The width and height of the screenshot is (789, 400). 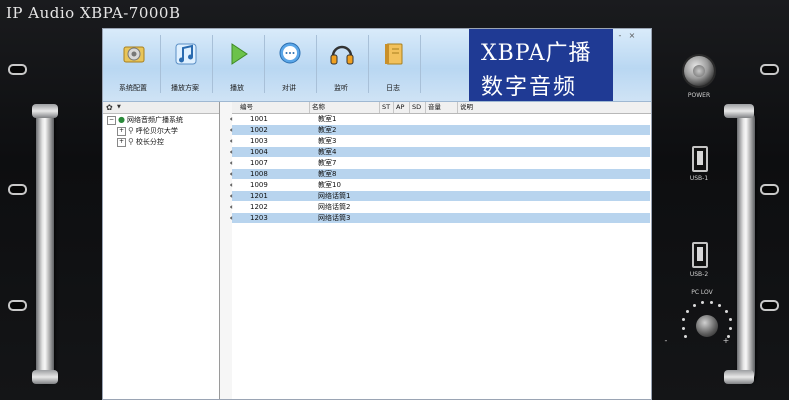 I want to click on usb-1-port, so click(x=700, y=159).